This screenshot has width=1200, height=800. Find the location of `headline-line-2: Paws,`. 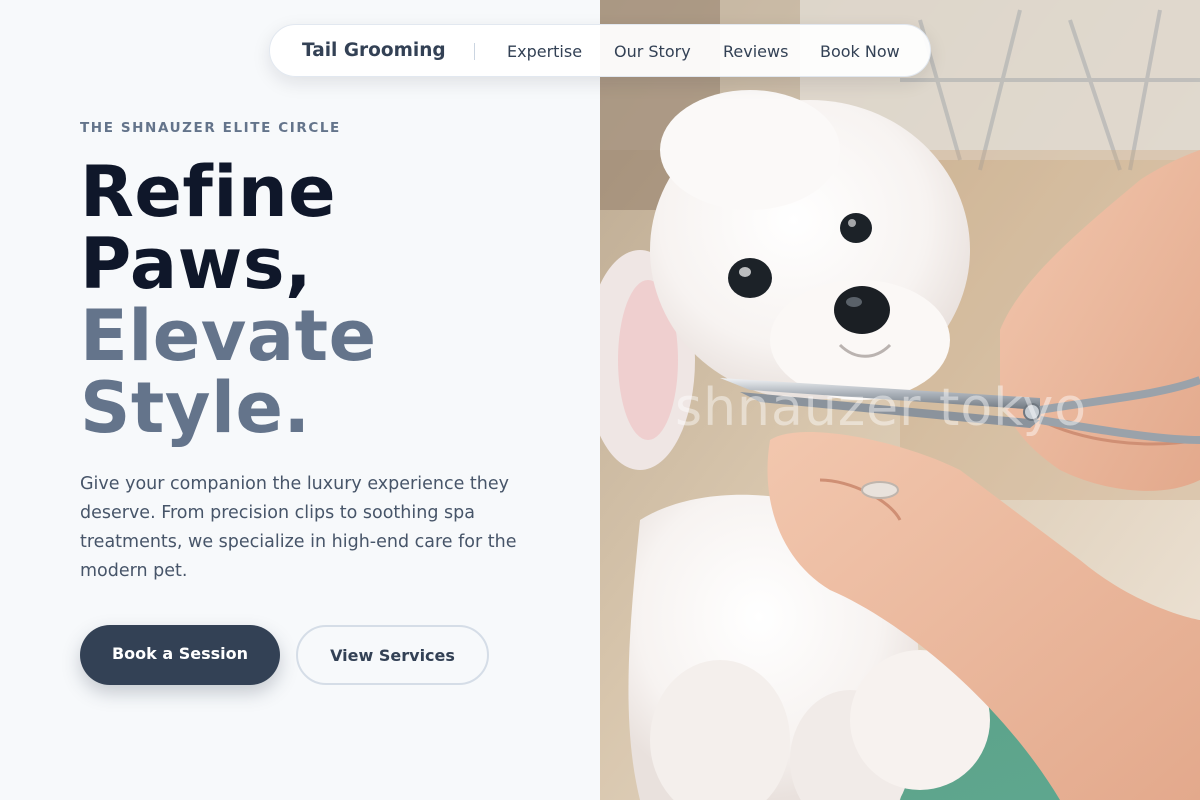

headline-line-2: Paws, is located at coordinates (196, 264).